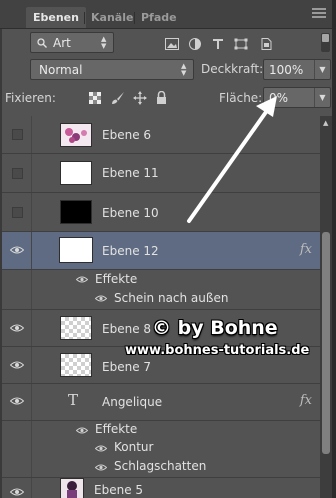 The height and width of the screenshot is (498, 336). I want to click on layer-name: Ebene 6, so click(127, 135).